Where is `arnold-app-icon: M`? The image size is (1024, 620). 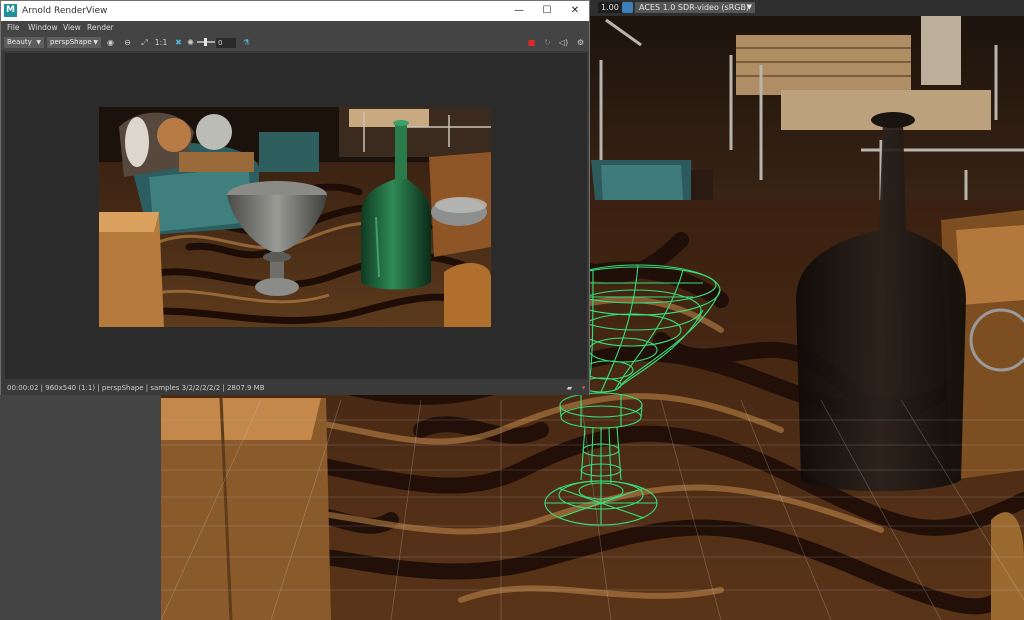
arnold-app-icon: M is located at coordinates (10, 10).